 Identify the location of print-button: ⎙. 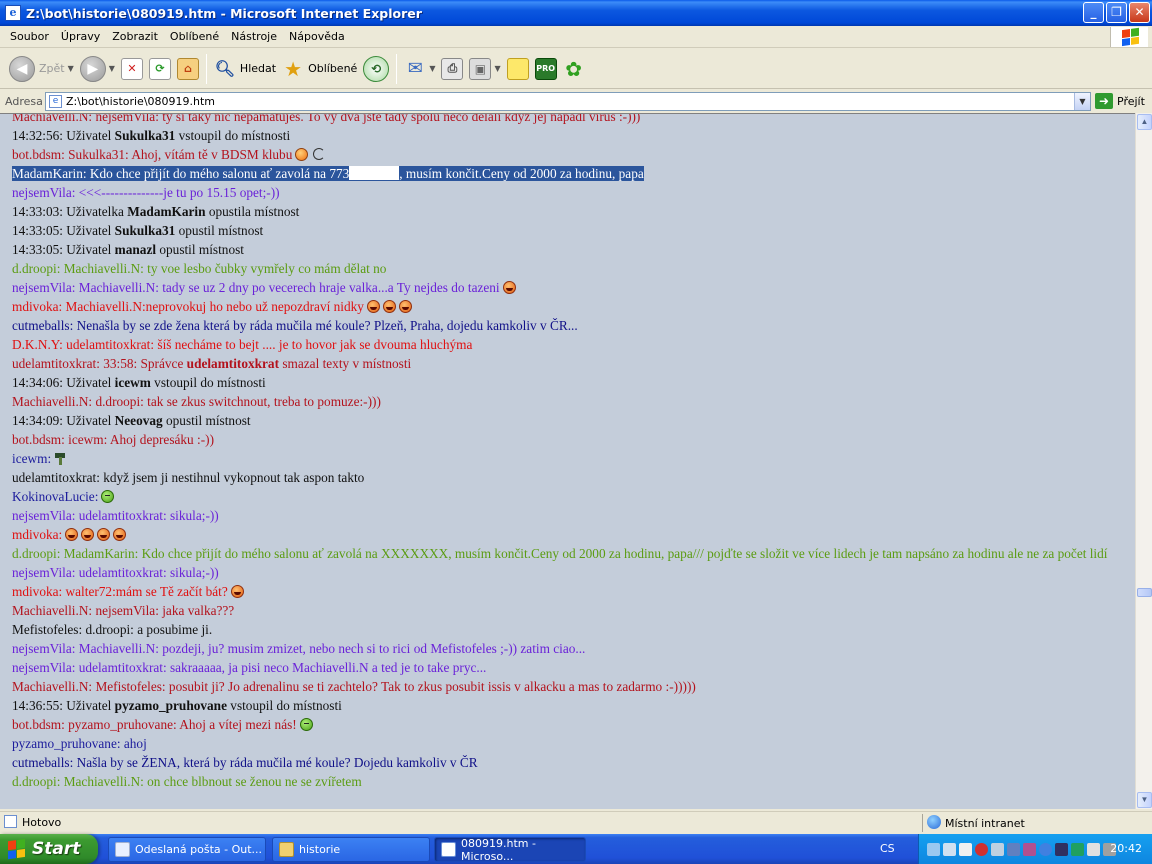
(452, 69).